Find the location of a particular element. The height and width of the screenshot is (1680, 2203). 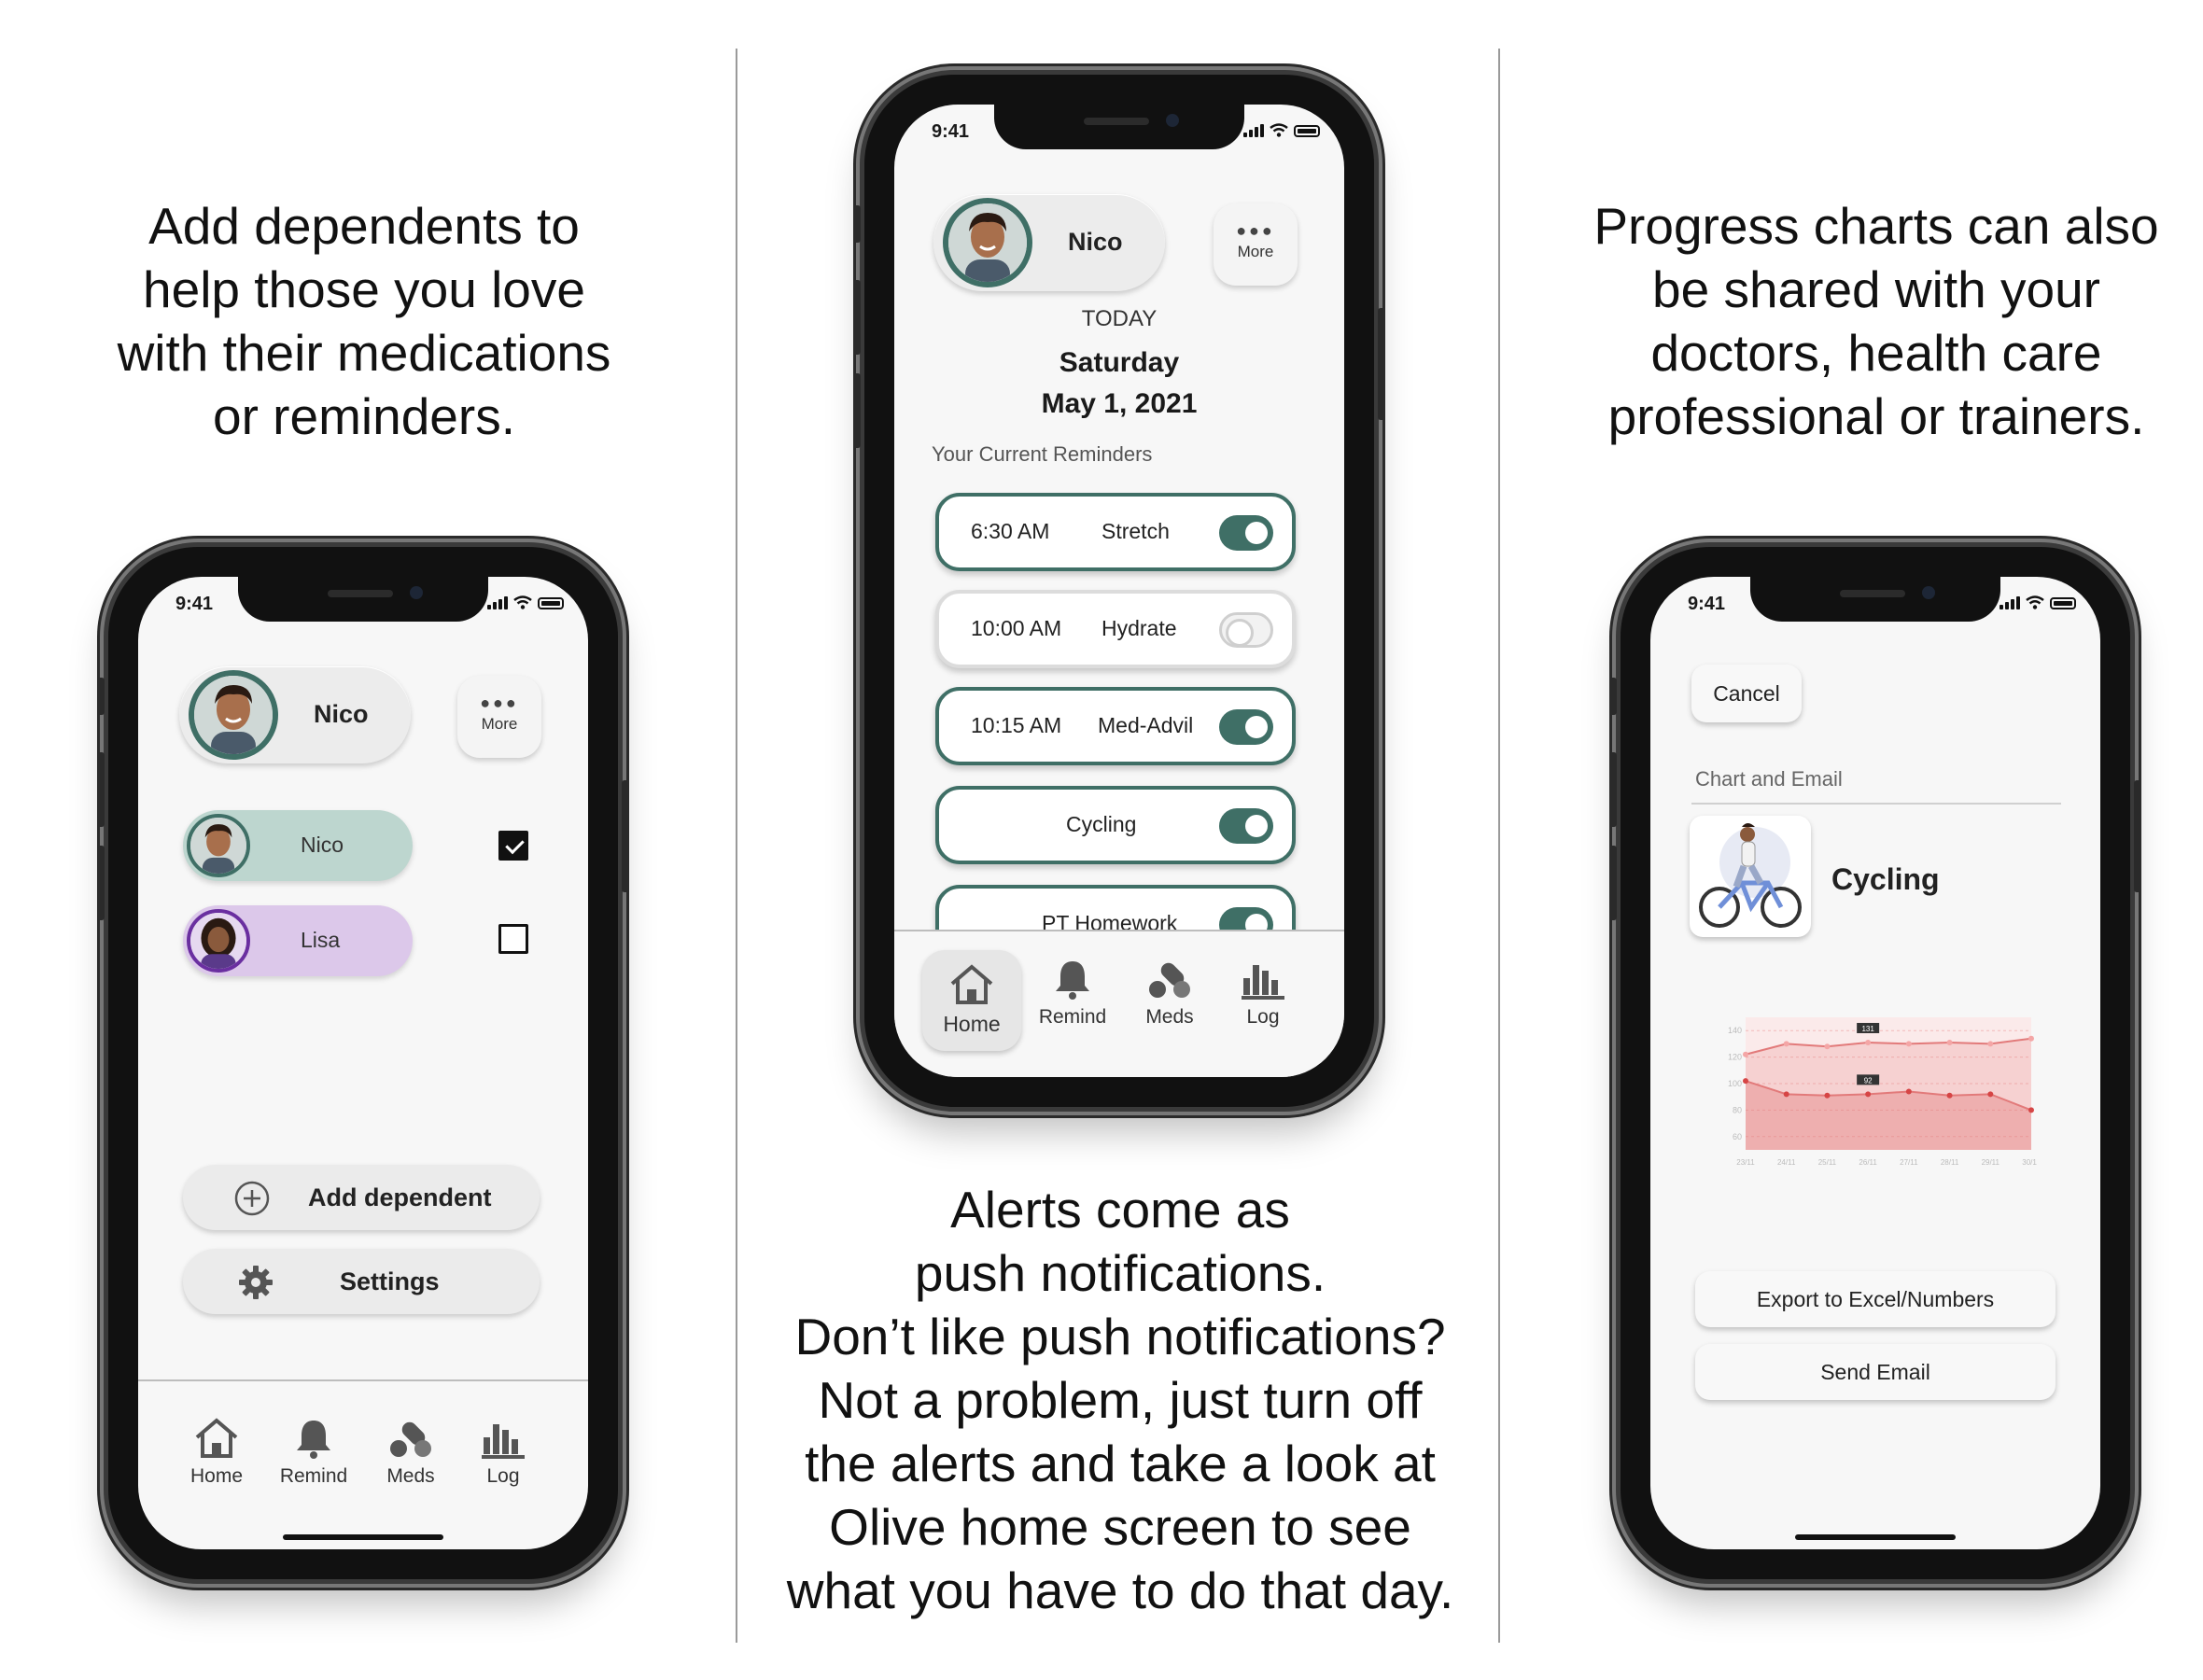

reminder-card: 10:00 AM Hydrate is located at coordinates (1116, 629).